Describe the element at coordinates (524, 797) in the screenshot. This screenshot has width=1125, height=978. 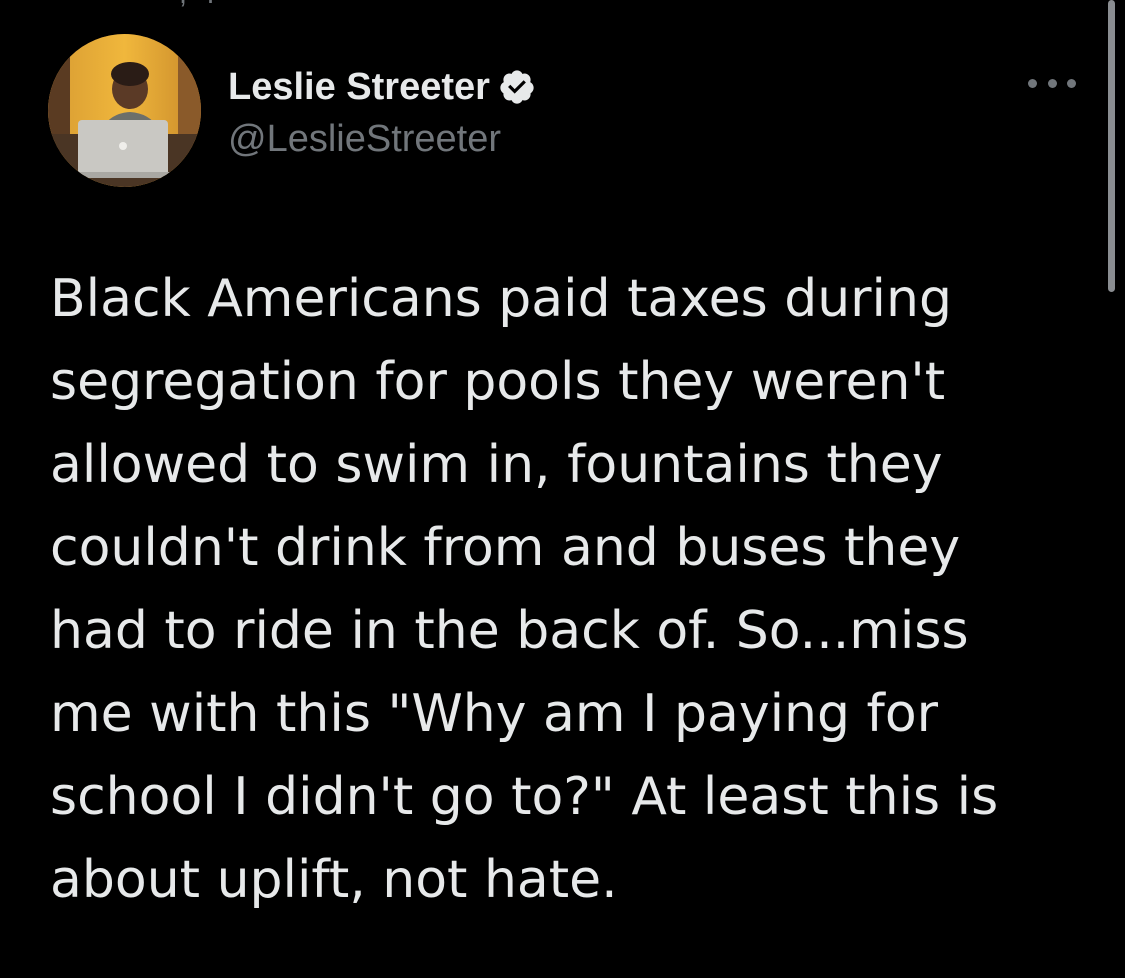
I see `tweet-text-line: school I didn't go to?" At least this is` at that location.